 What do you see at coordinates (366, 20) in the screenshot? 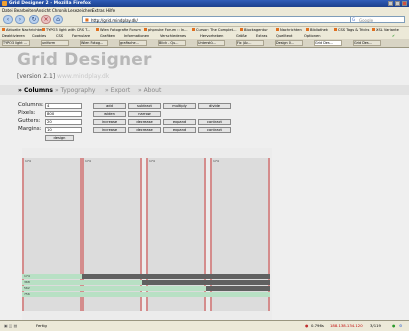
I see `search-placeholder: Google` at bounding box center [366, 20].